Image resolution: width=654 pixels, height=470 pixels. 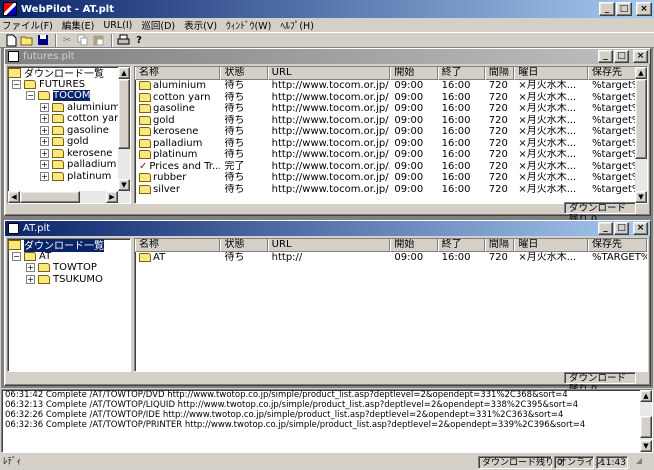 I want to click on tree-item: + platinum, so click(x=69, y=177).